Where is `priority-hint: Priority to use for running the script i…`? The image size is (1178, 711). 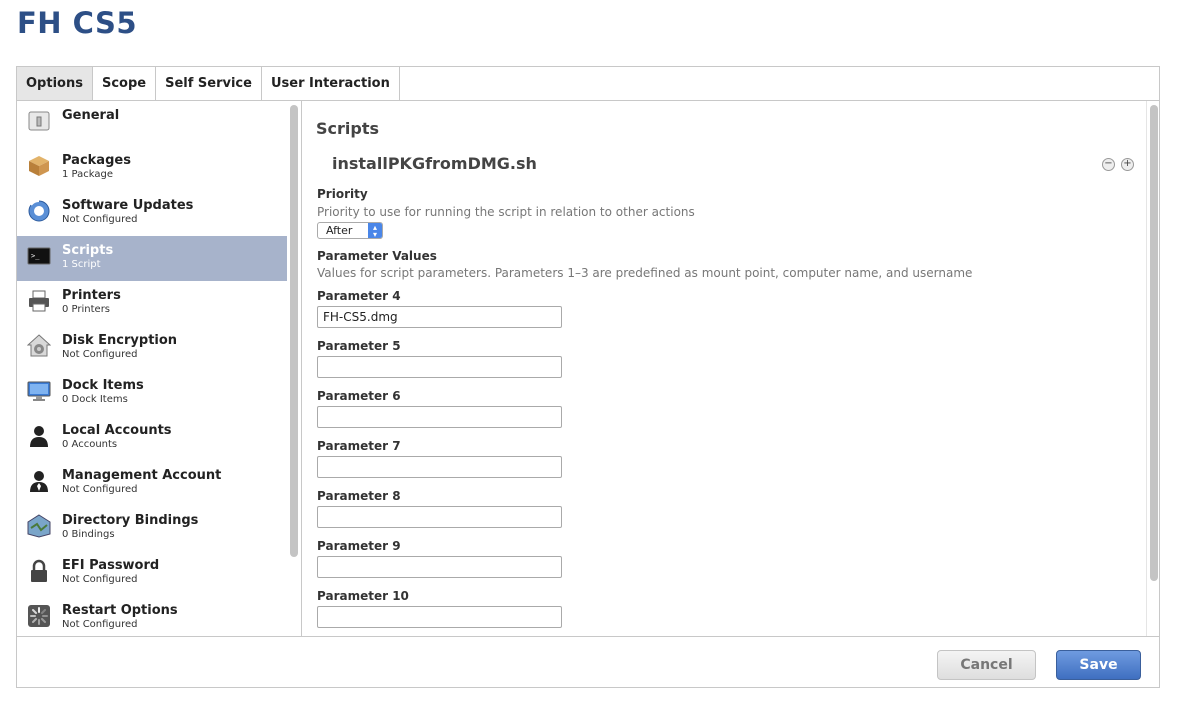 priority-hint: Priority to use for running the script i… is located at coordinates (506, 212).